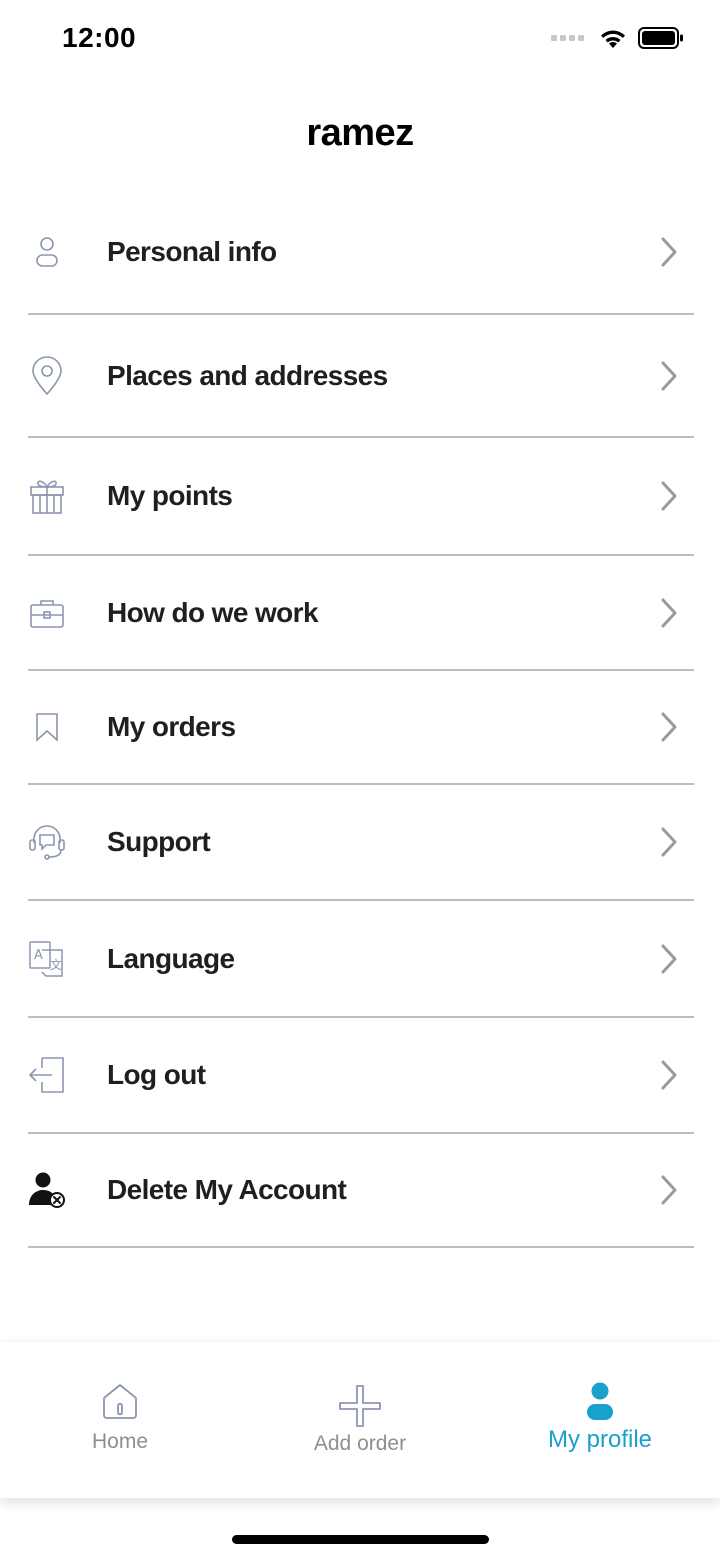  What do you see at coordinates (156, 1074) in the screenshot?
I see `menu-item-label: Log out` at bounding box center [156, 1074].